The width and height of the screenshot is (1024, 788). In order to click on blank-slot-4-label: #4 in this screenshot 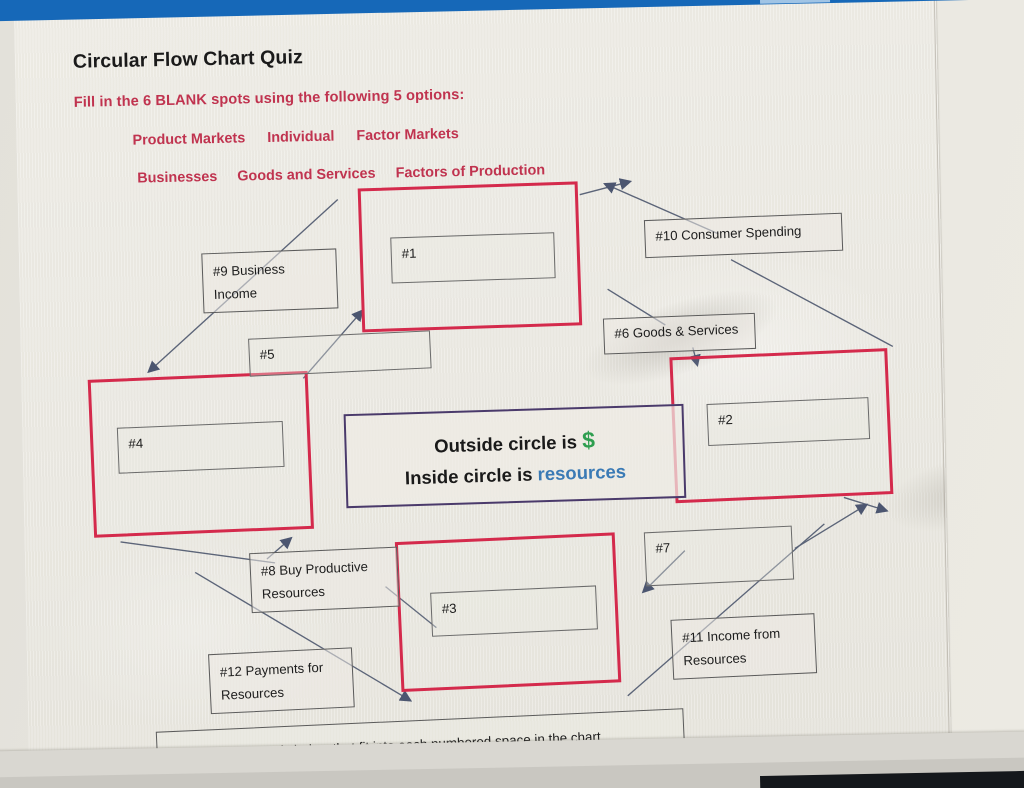, I will do `click(136, 443)`.